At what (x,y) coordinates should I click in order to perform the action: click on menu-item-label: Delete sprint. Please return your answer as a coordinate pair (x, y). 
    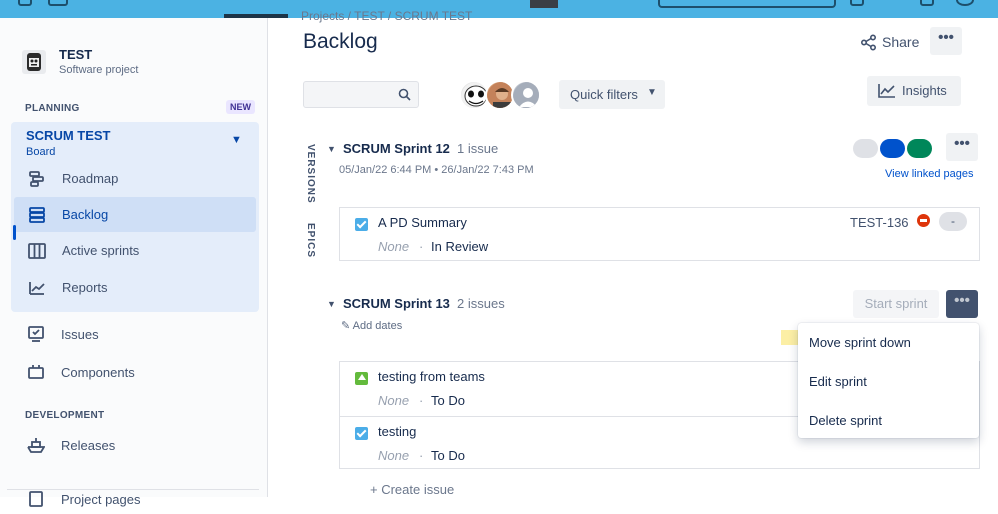
    Looking at the image, I should click on (845, 420).